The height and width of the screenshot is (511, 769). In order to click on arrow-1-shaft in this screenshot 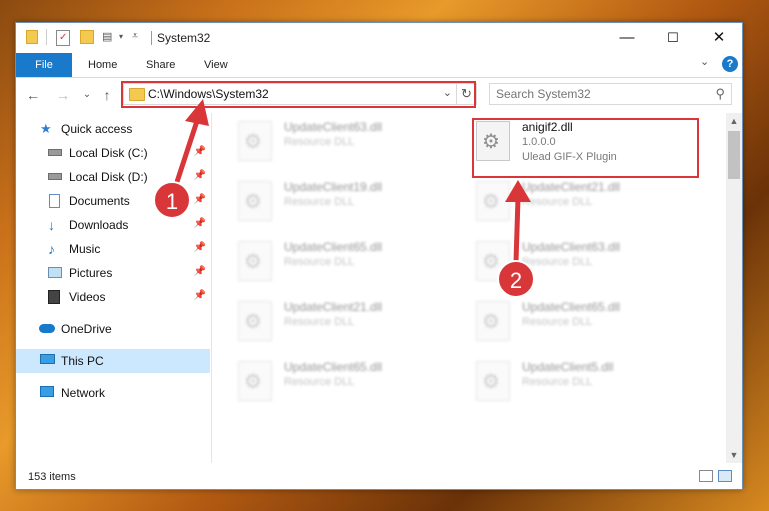, I will do `click(186, 153)`.